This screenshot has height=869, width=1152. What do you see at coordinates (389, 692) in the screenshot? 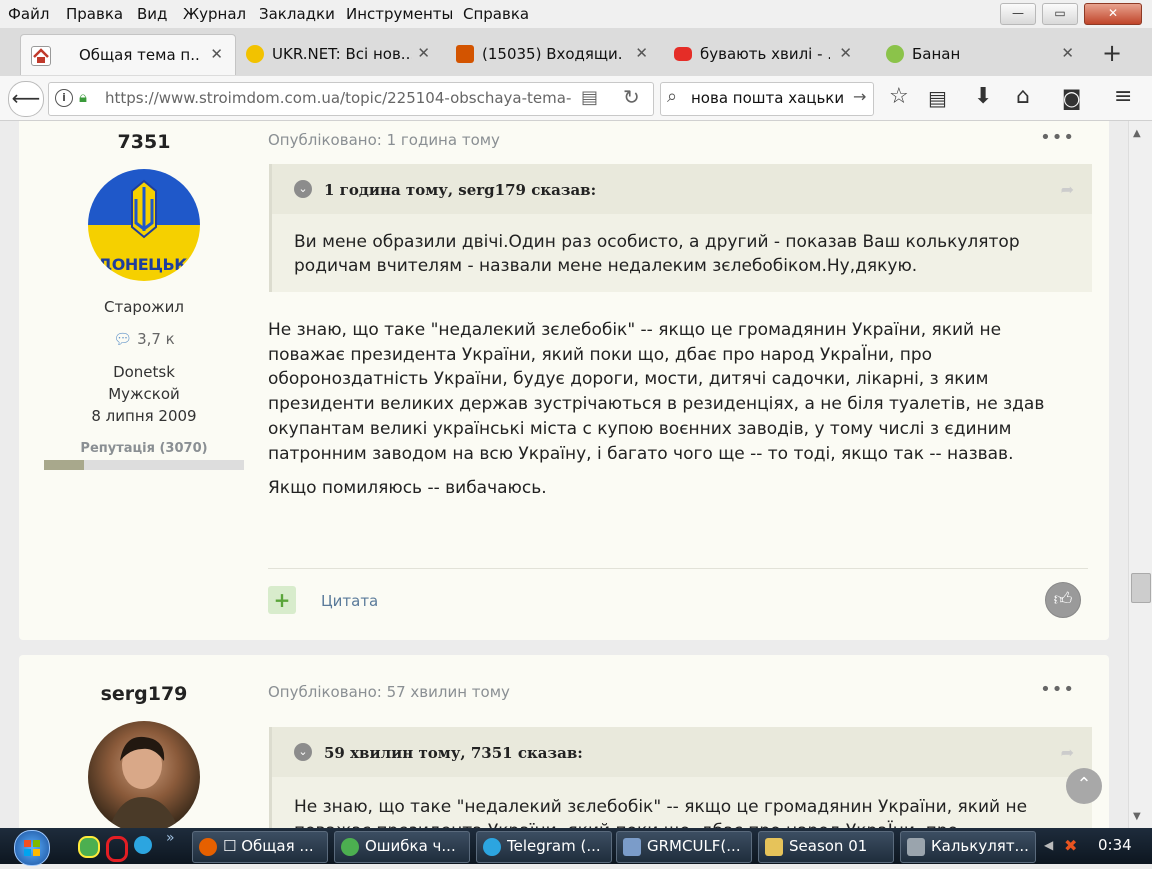
I see `post-date: Опубліковано: 57 хвилин тому` at bounding box center [389, 692].